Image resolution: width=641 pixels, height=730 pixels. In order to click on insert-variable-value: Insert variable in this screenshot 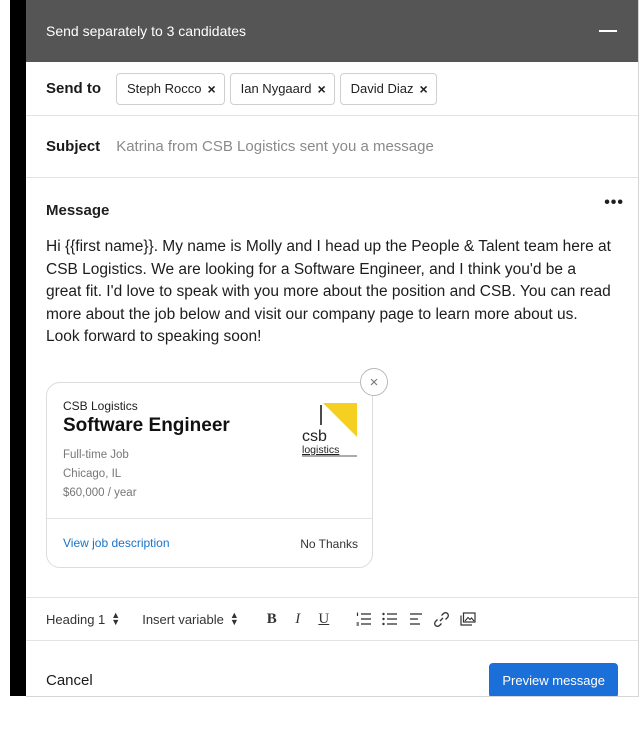, I will do `click(183, 619)`.